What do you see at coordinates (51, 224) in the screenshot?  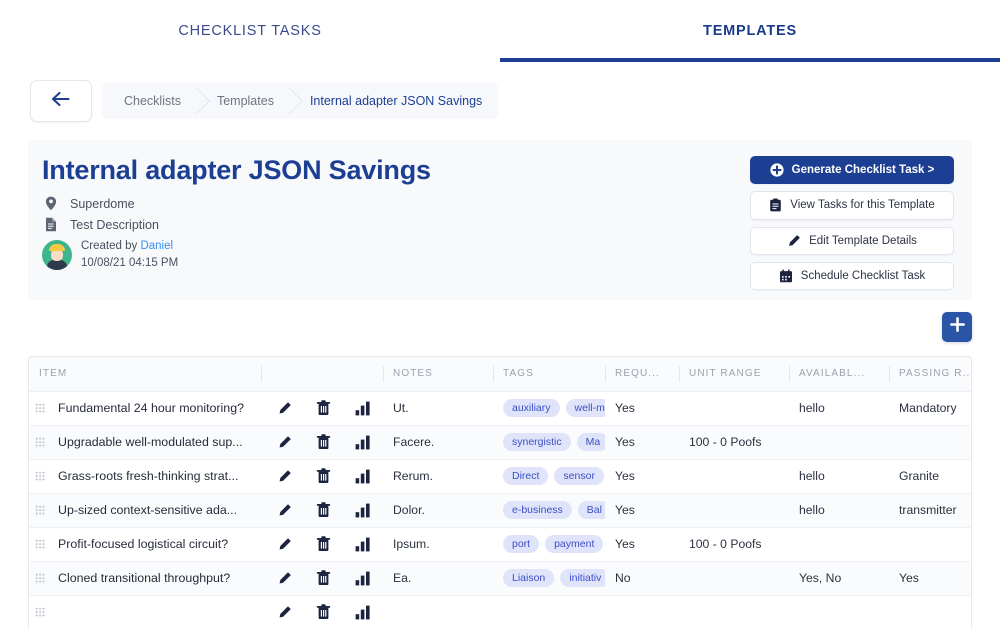 I see `document-icon` at bounding box center [51, 224].